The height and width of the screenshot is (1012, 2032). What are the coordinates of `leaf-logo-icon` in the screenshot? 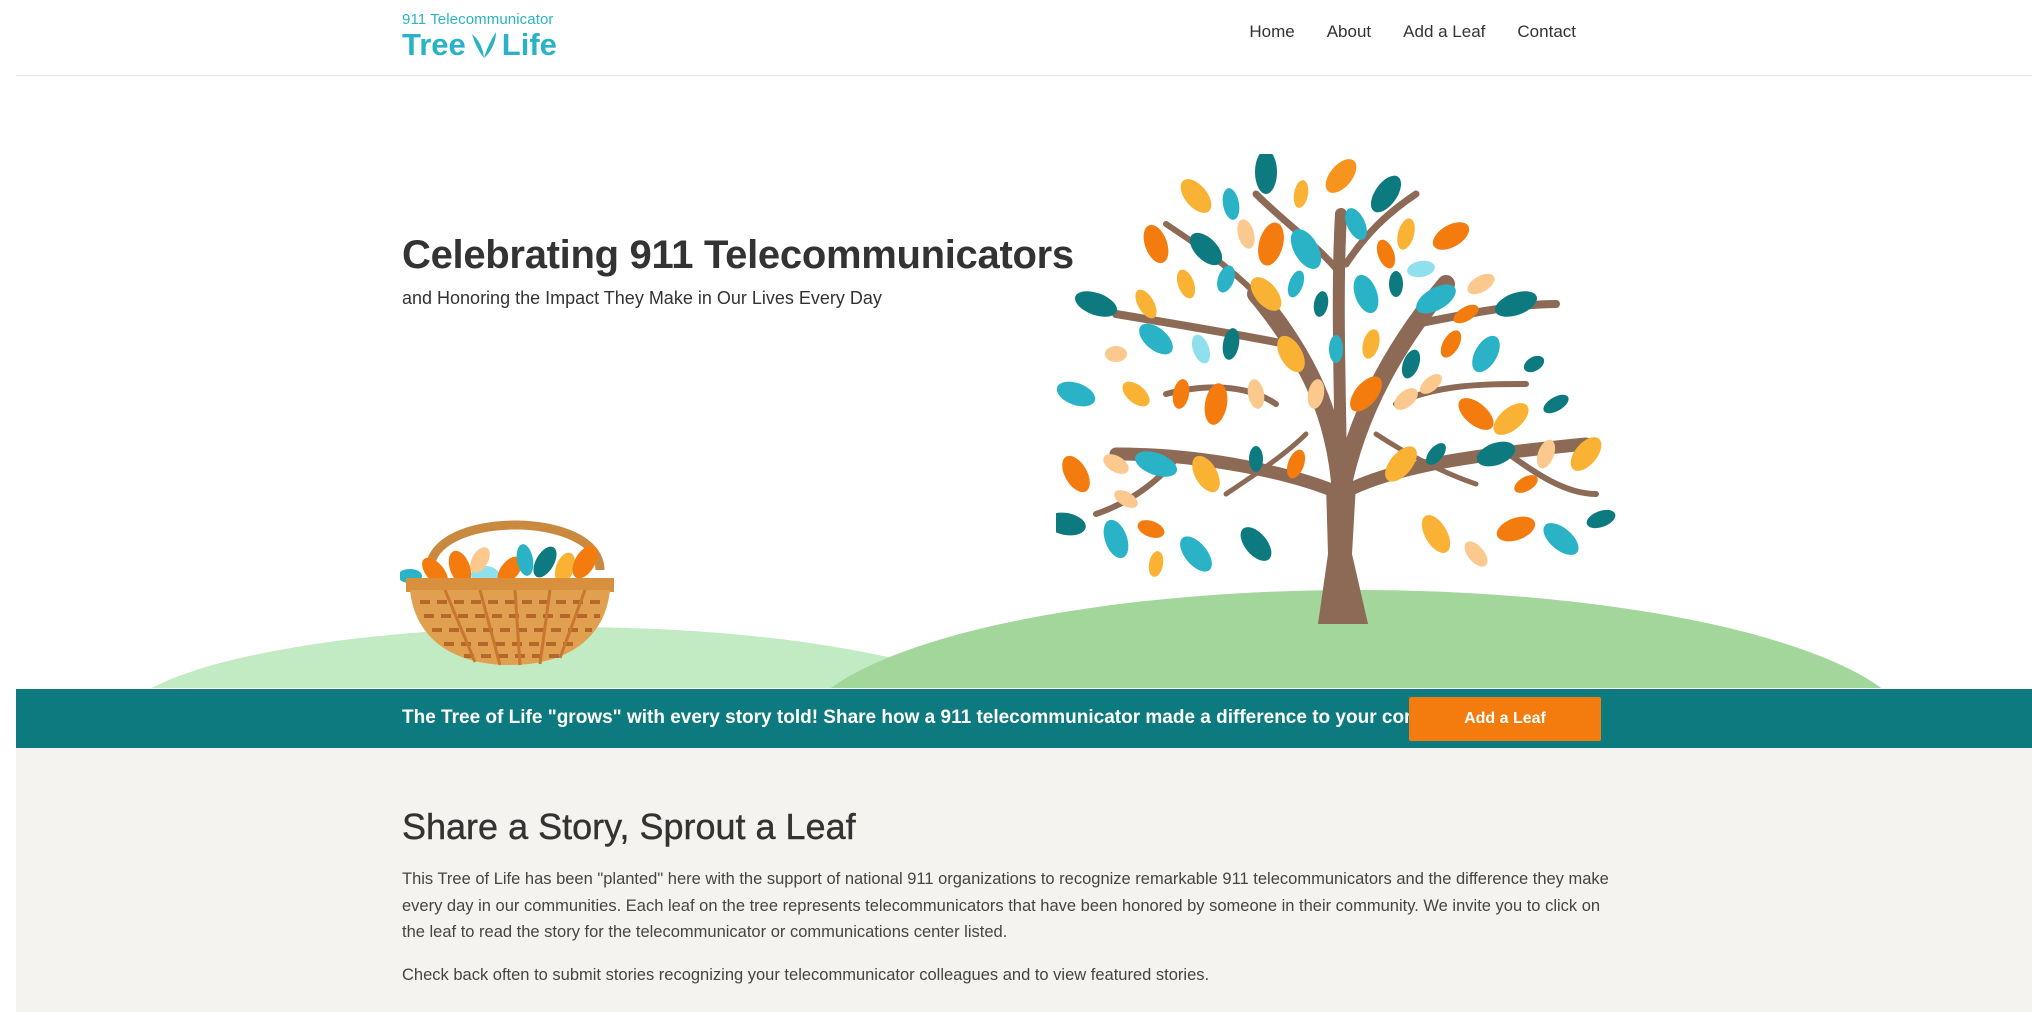 It's located at (483, 45).